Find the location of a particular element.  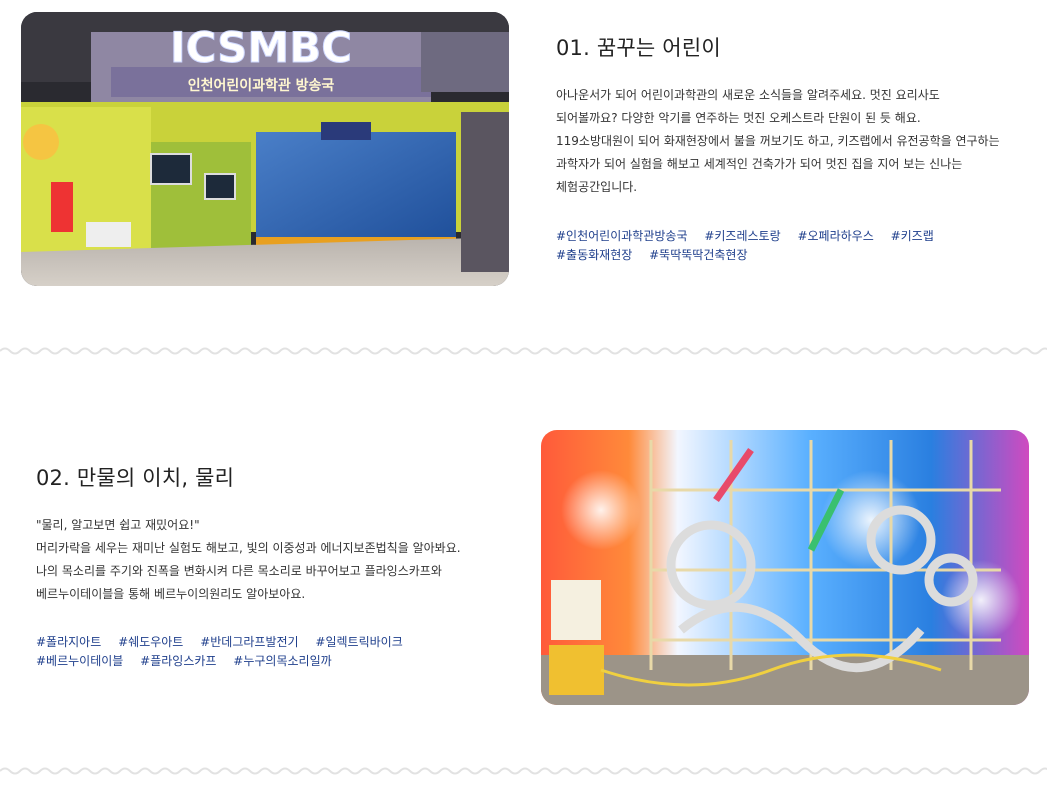

hashtag-link: #뚝딱뚝딱건축현장 is located at coordinates (698, 255).